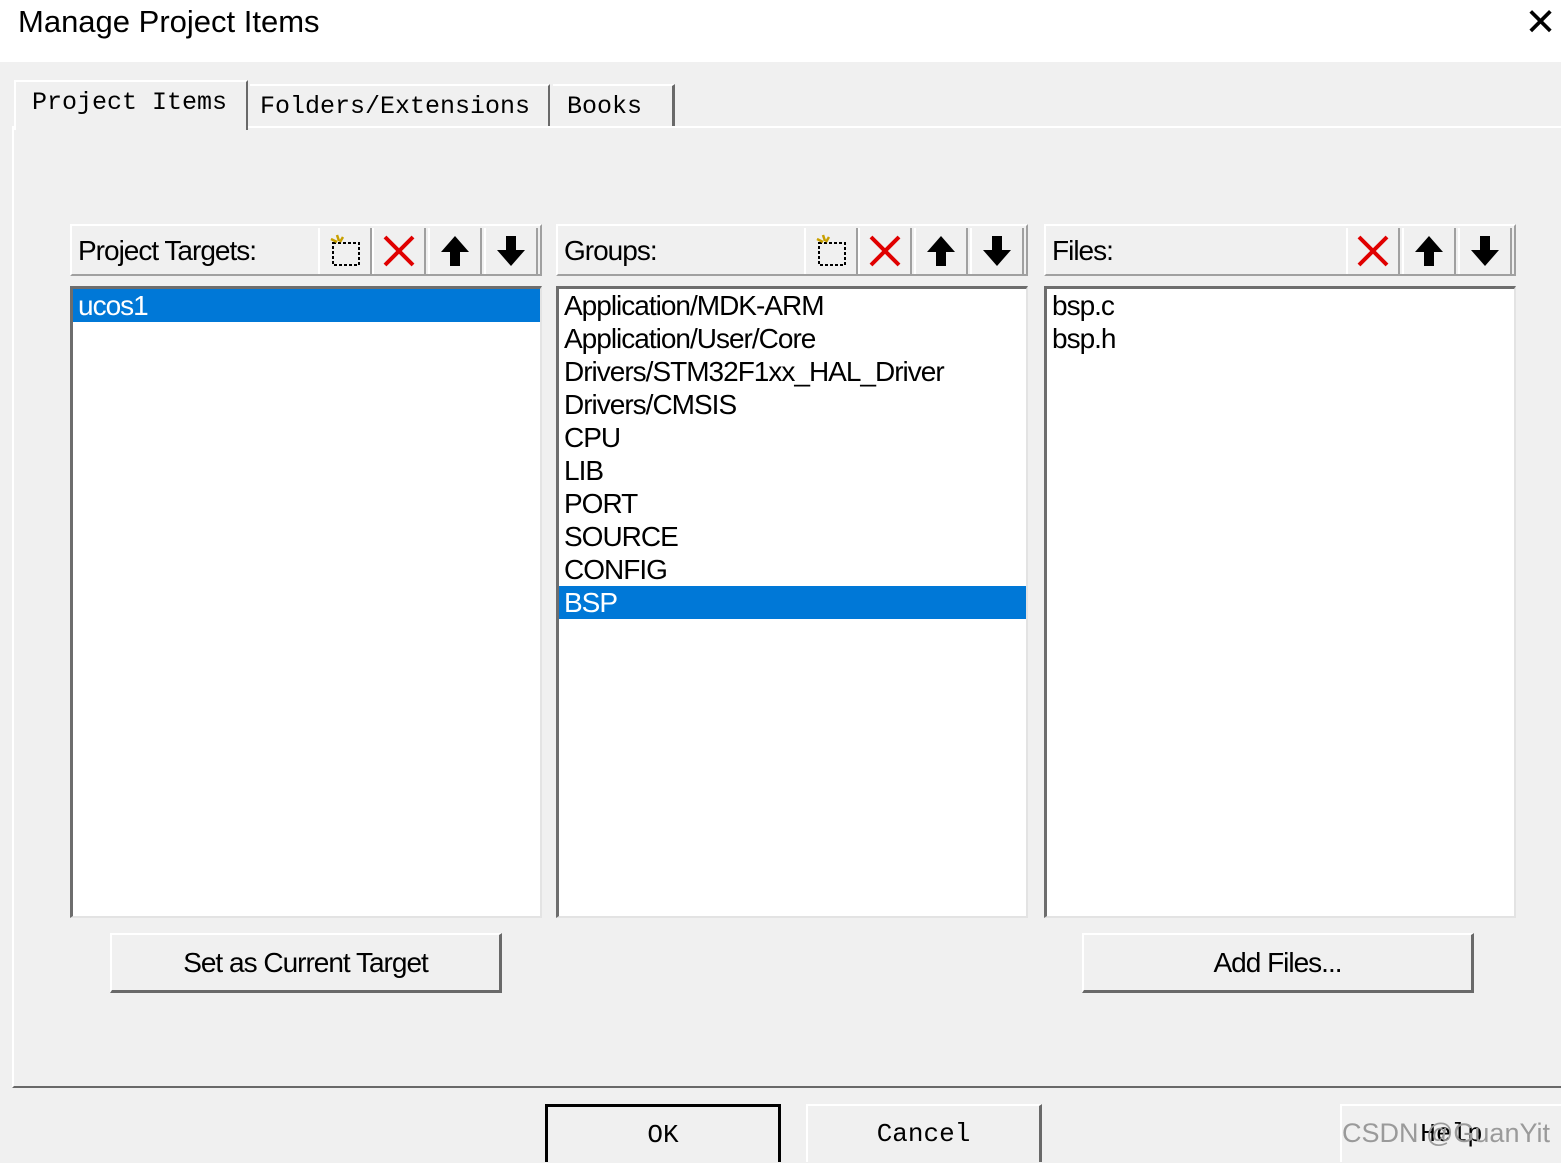  Describe the element at coordinates (792, 305) in the screenshot. I see `list-item: Application/MDK-ARM` at that location.